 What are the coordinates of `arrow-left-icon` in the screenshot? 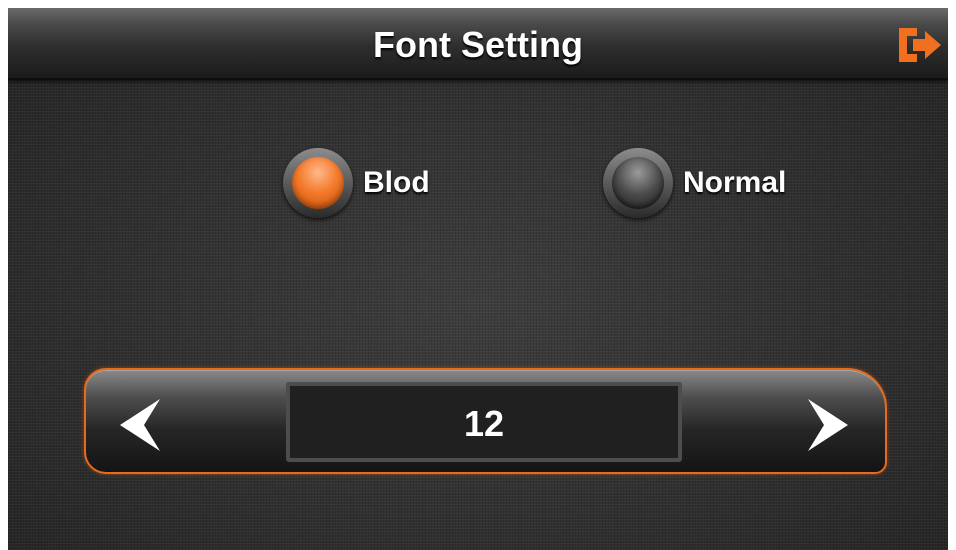 It's located at (140, 425).